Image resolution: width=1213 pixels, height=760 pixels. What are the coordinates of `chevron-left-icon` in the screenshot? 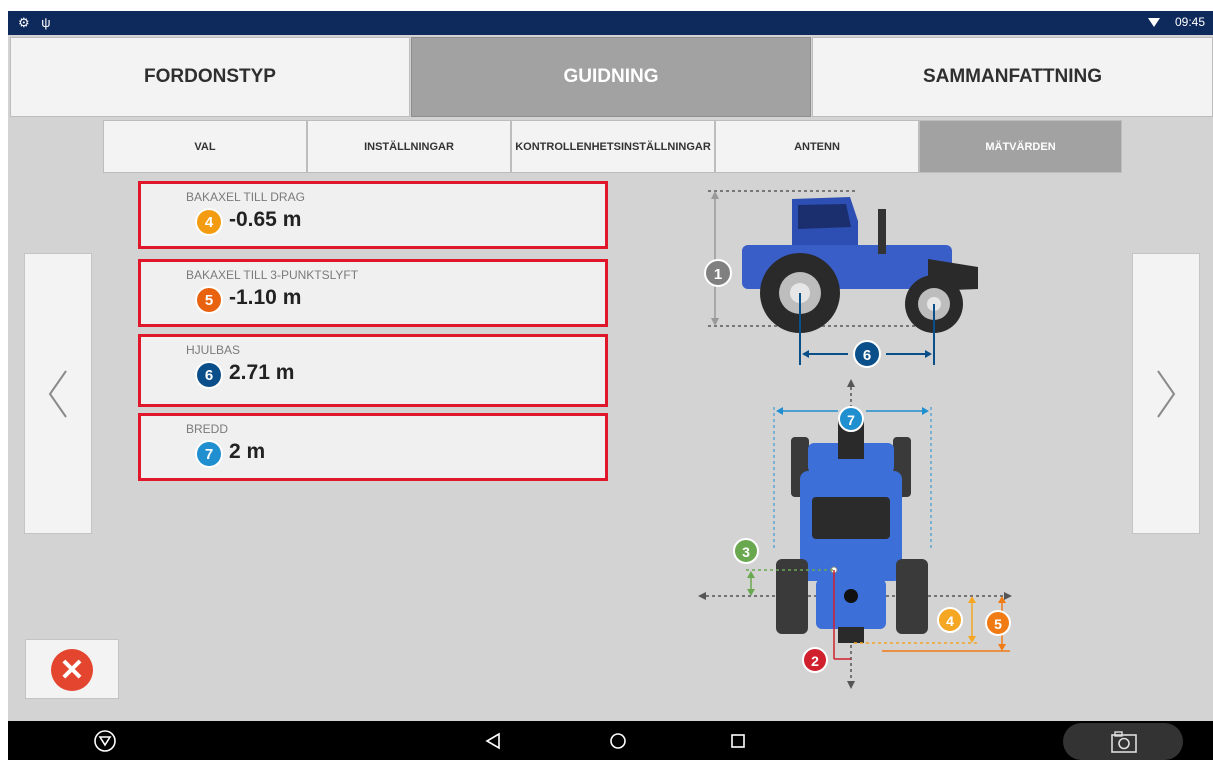 It's located at (57, 393).